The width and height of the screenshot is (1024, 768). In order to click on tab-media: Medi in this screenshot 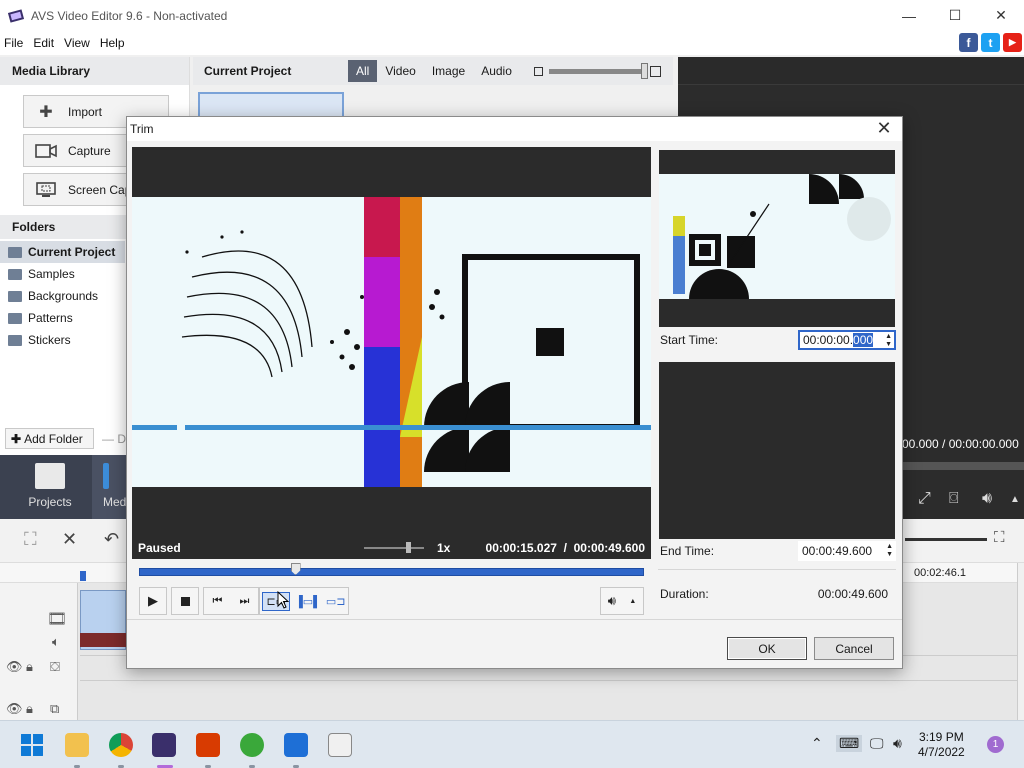, I will do `click(109, 487)`.